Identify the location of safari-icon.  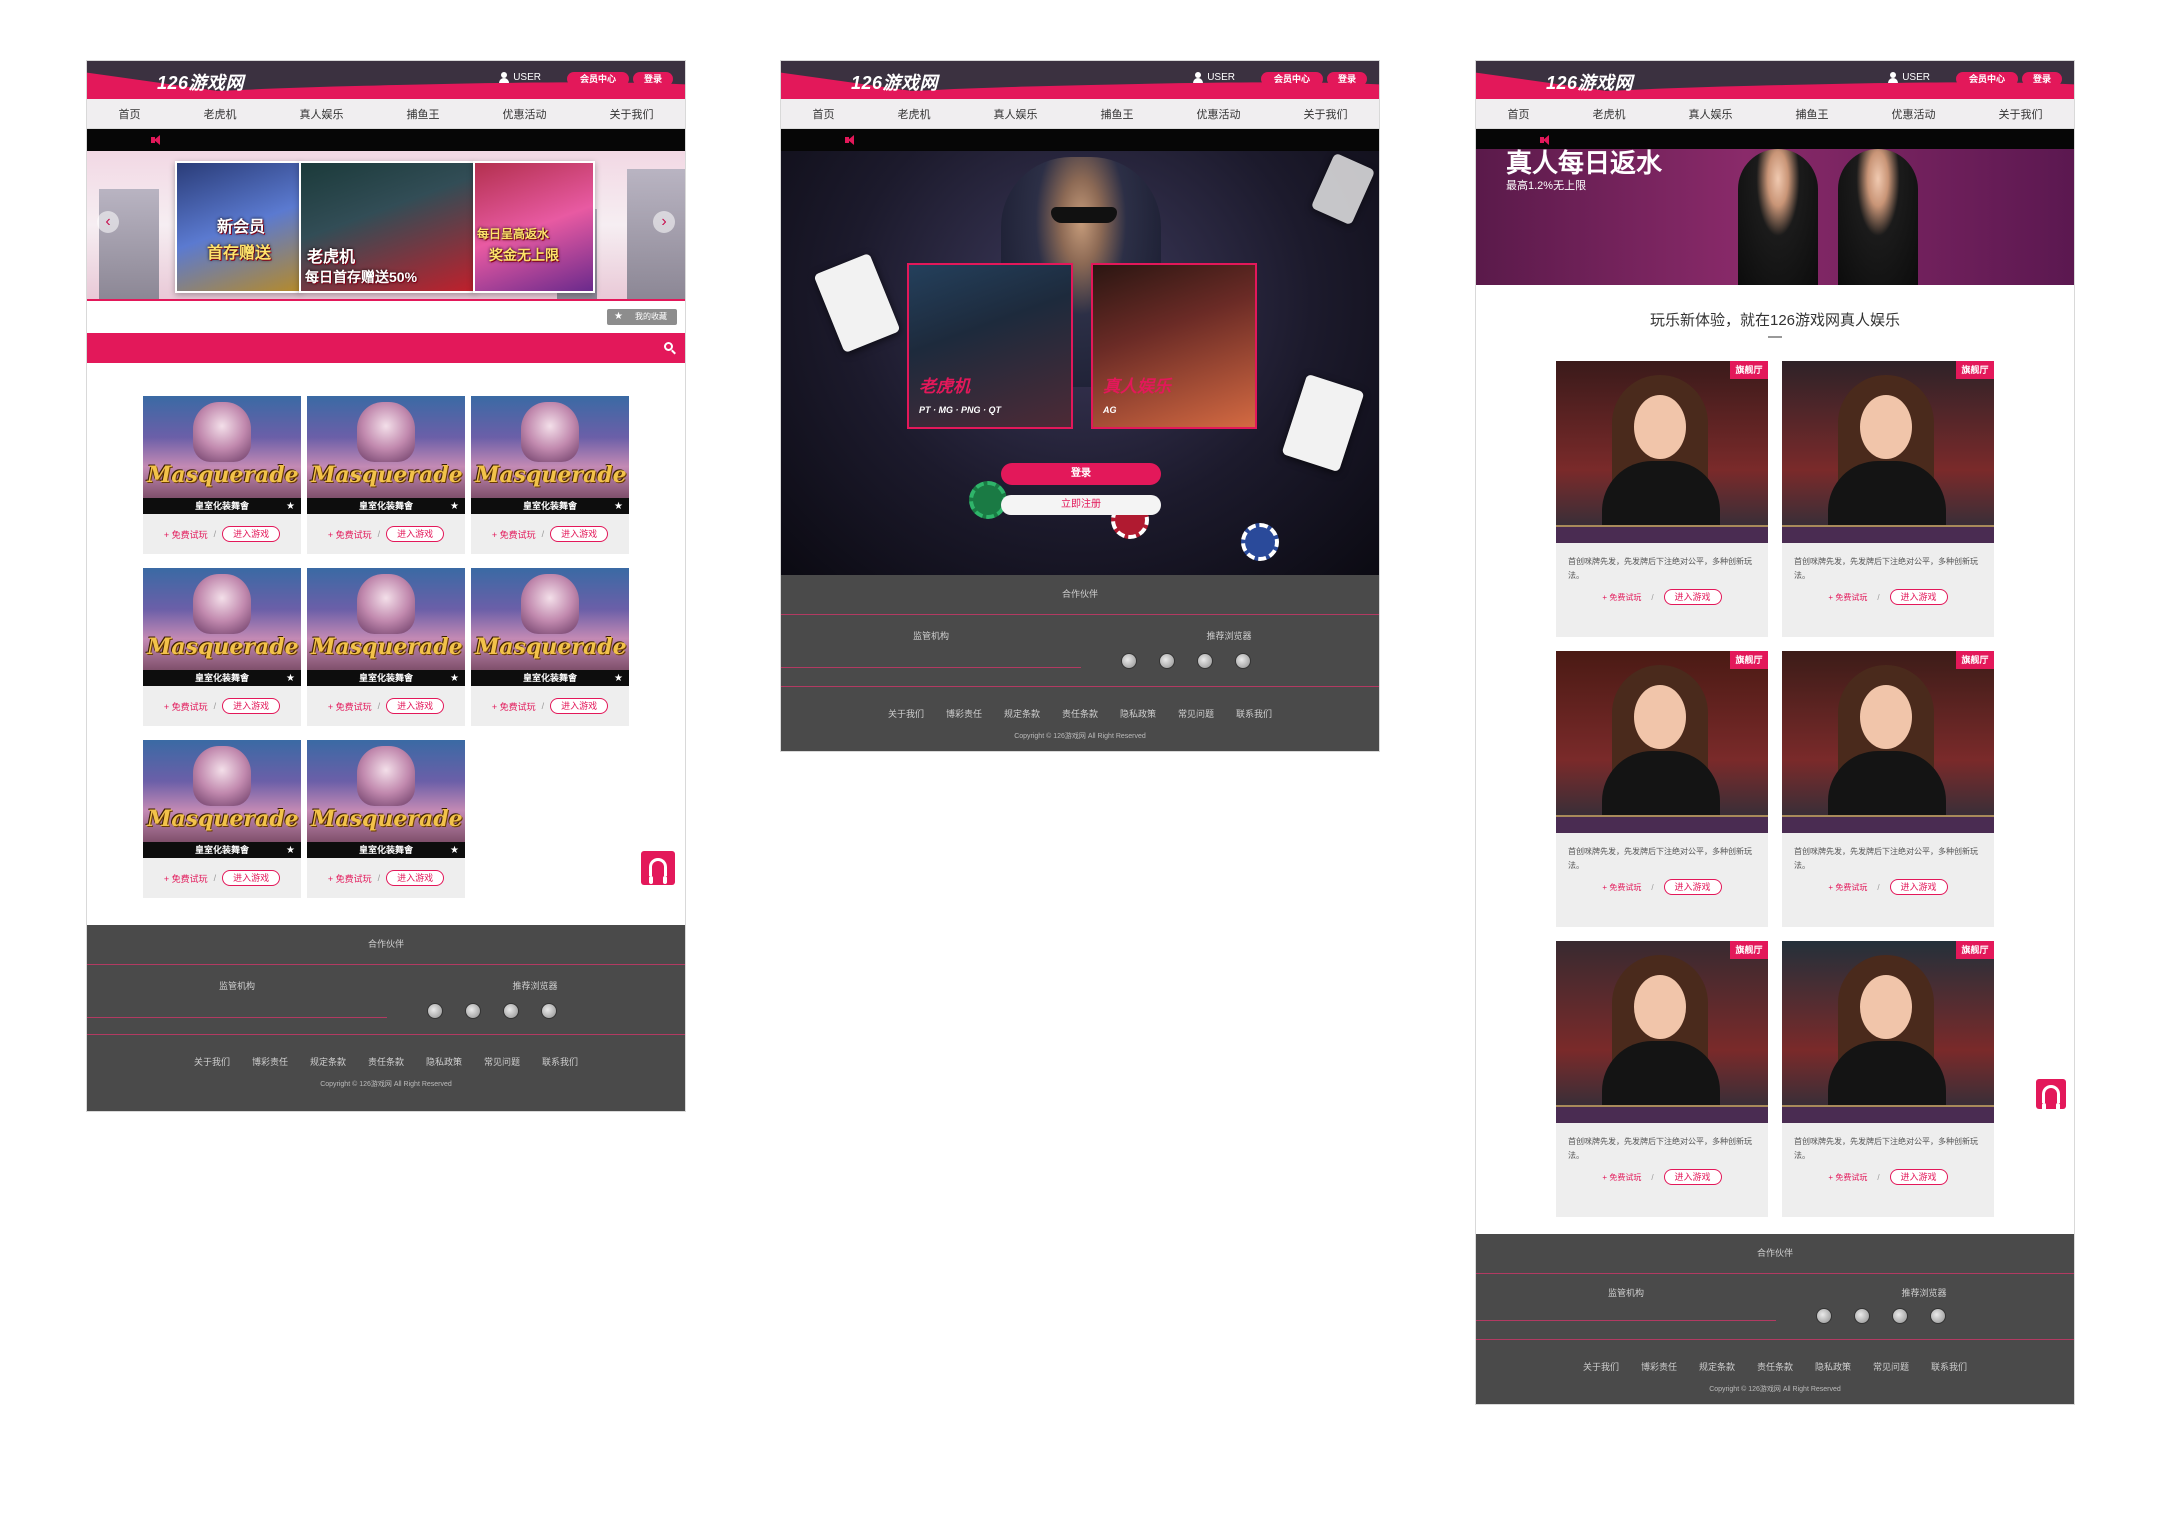
(1205, 661).